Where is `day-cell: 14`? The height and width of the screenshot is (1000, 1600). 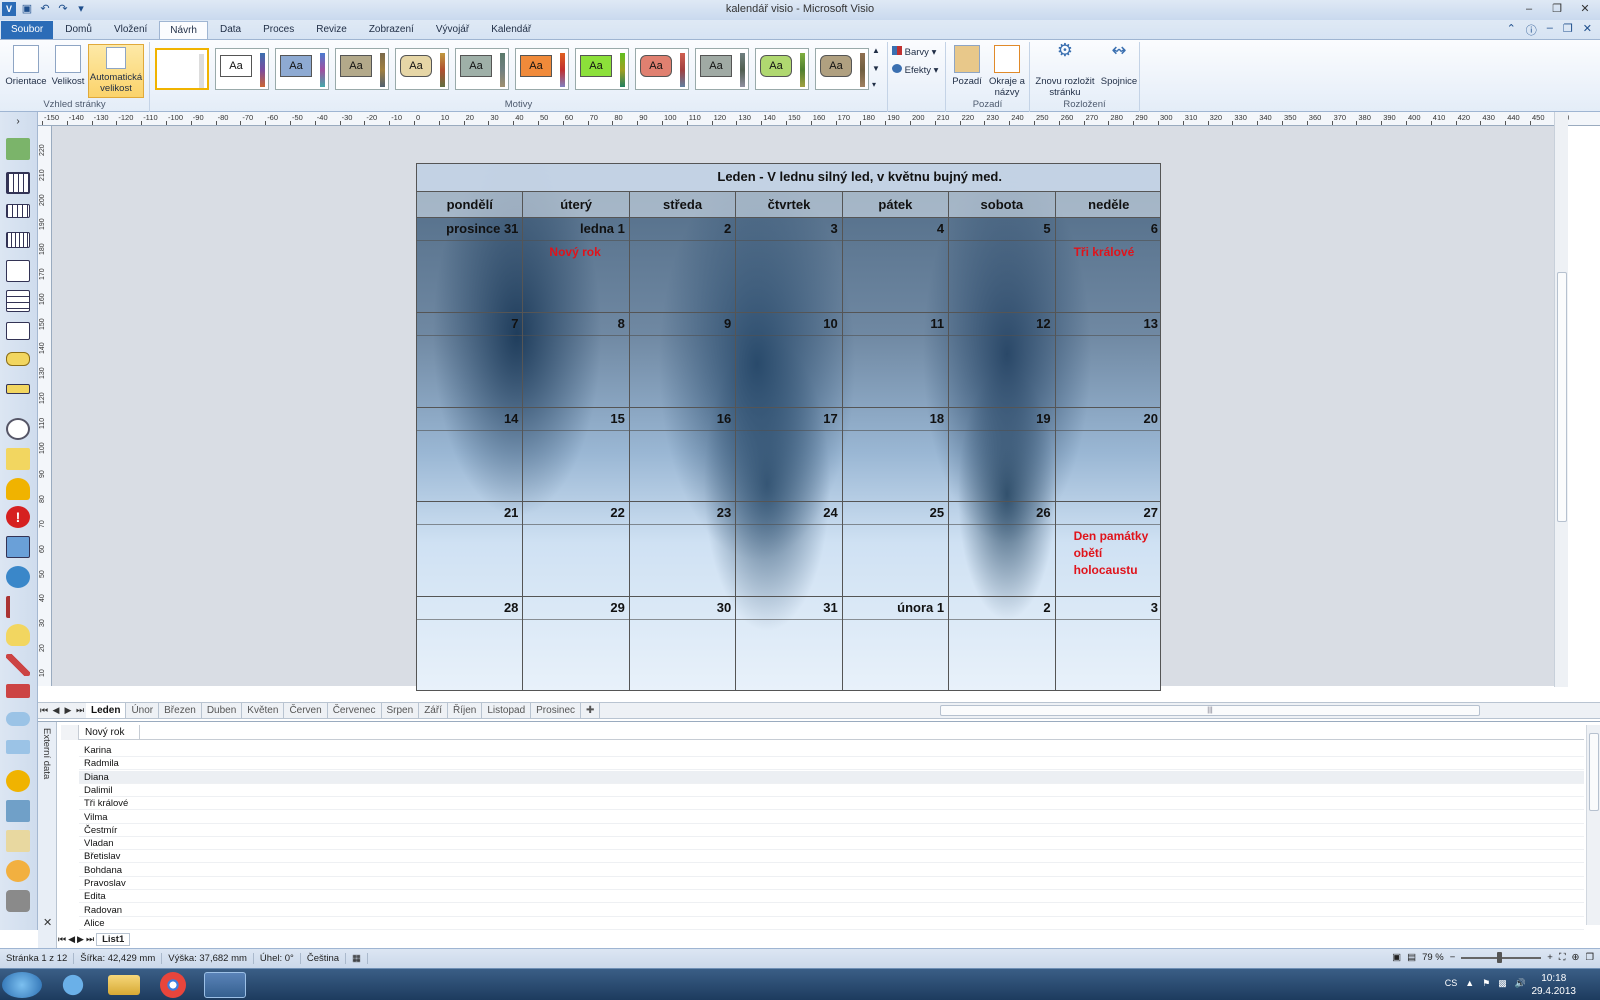
day-cell: 14 is located at coordinates (470, 455).